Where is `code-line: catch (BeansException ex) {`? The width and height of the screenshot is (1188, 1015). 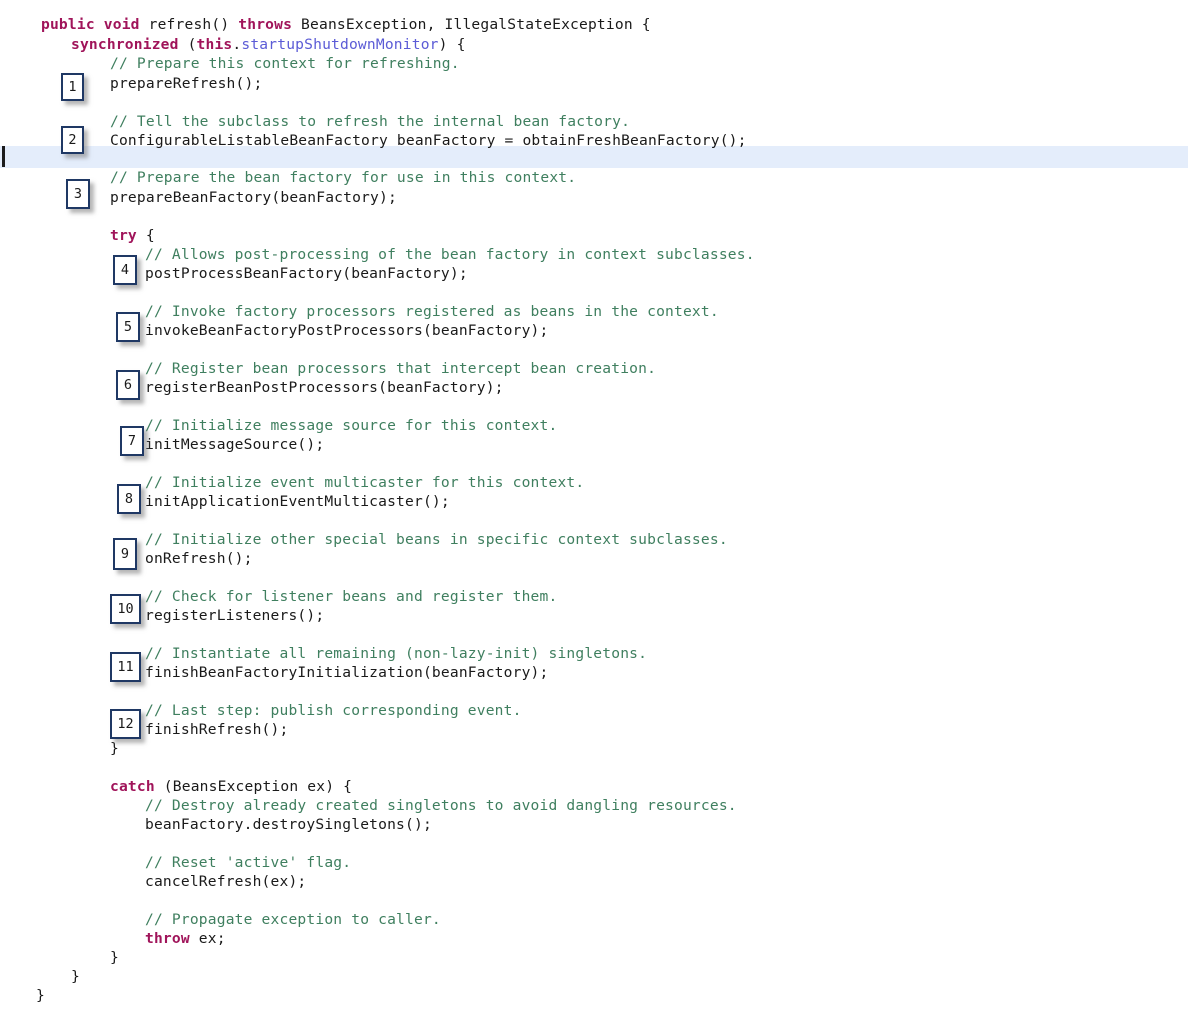
code-line: catch (BeansException ex) { is located at coordinates (231, 786).